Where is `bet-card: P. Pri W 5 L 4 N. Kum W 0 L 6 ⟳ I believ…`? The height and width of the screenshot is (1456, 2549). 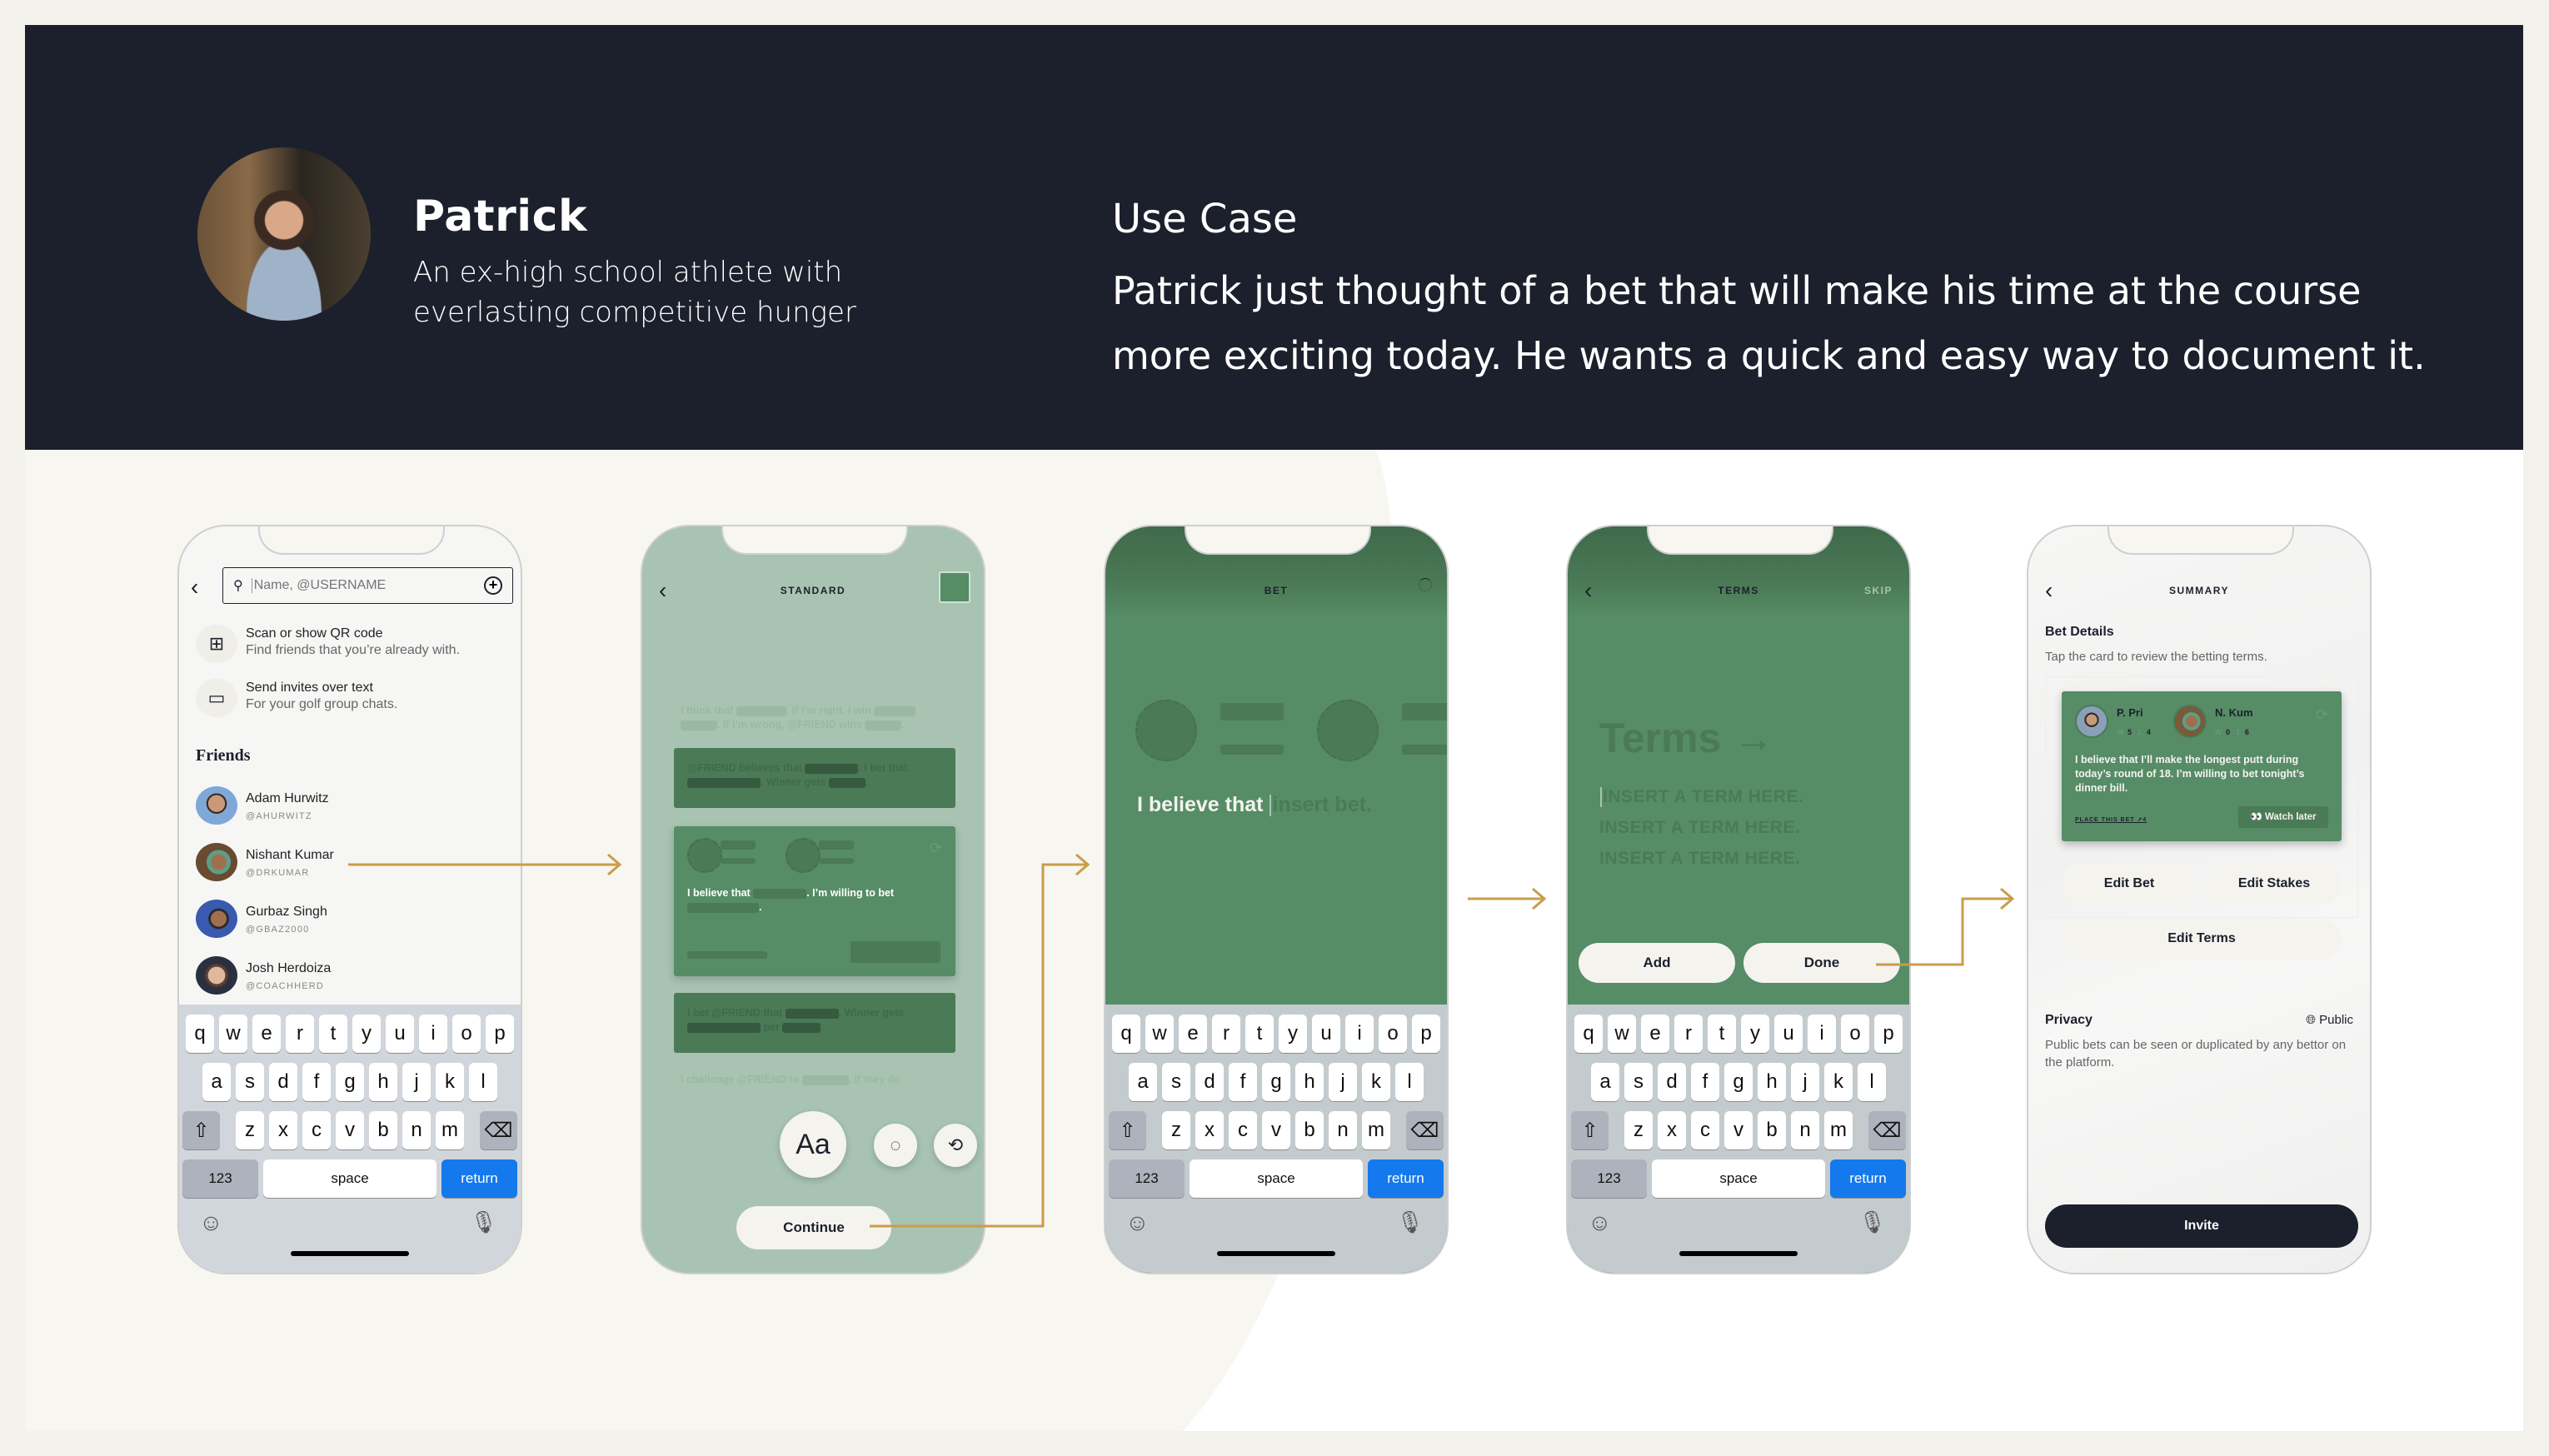
bet-card: P. Pri W 5 L 4 N. Kum W 0 L 6 ⟳ I believ… is located at coordinates (2202, 766).